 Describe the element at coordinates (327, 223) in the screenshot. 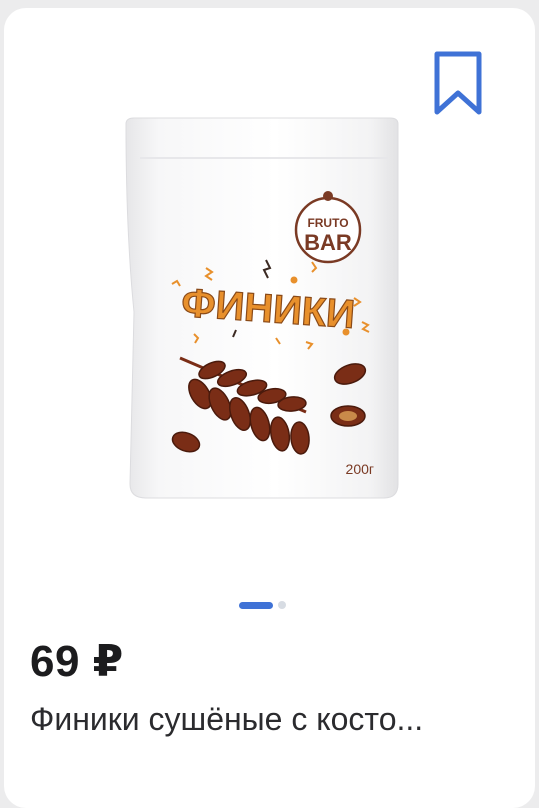

I see `brand-line1: FRUTO` at that location.